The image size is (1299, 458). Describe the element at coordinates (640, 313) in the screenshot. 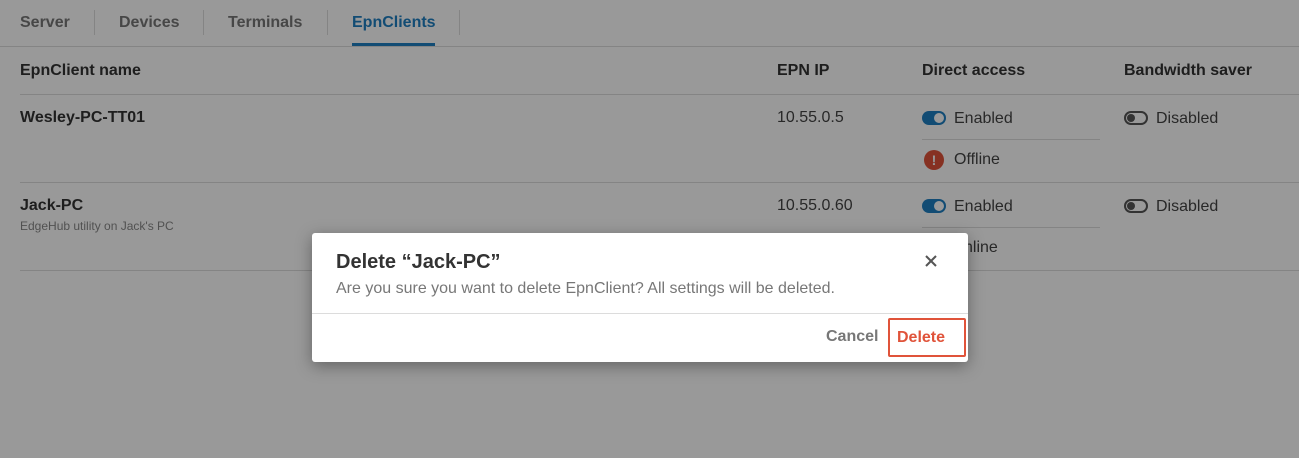

I see `dialog-divider` at that location.